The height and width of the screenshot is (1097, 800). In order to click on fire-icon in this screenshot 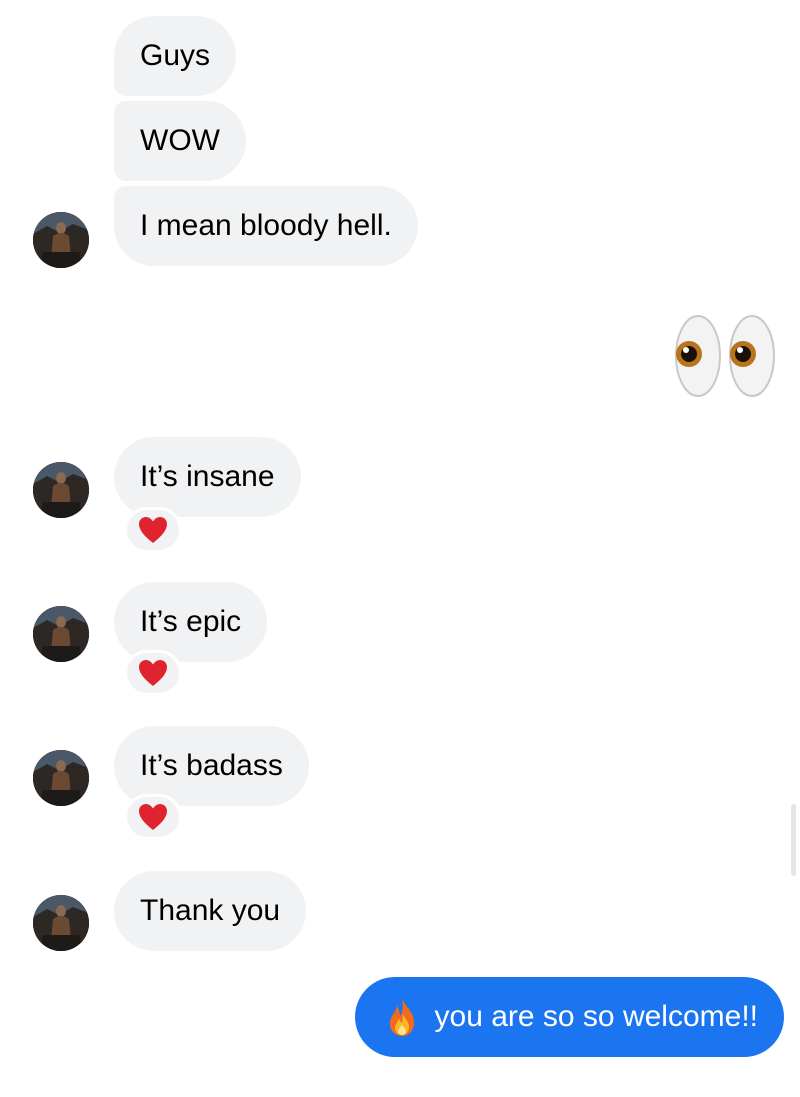, I will do `click(401, 1017)`.